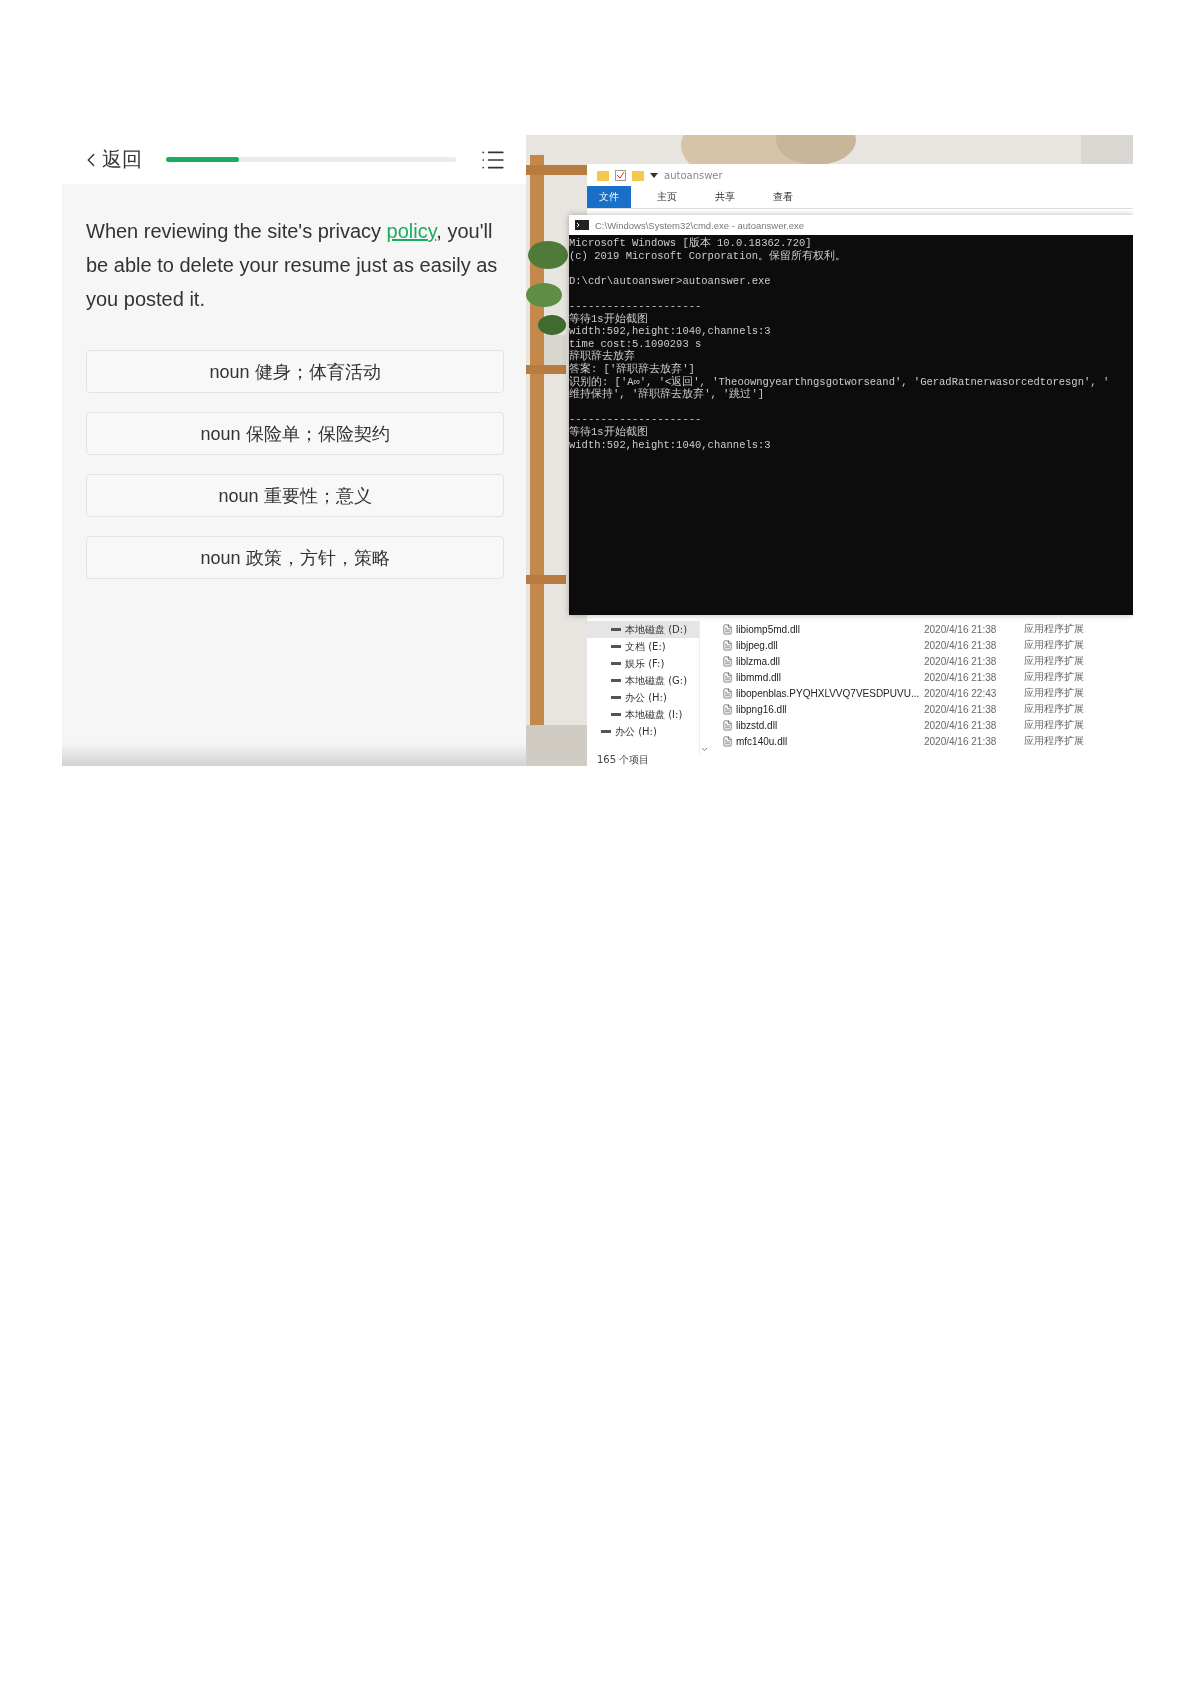 This screenshot has width=1191, height=1685. I want to click on scroll-down-icon, so click(704, 749).